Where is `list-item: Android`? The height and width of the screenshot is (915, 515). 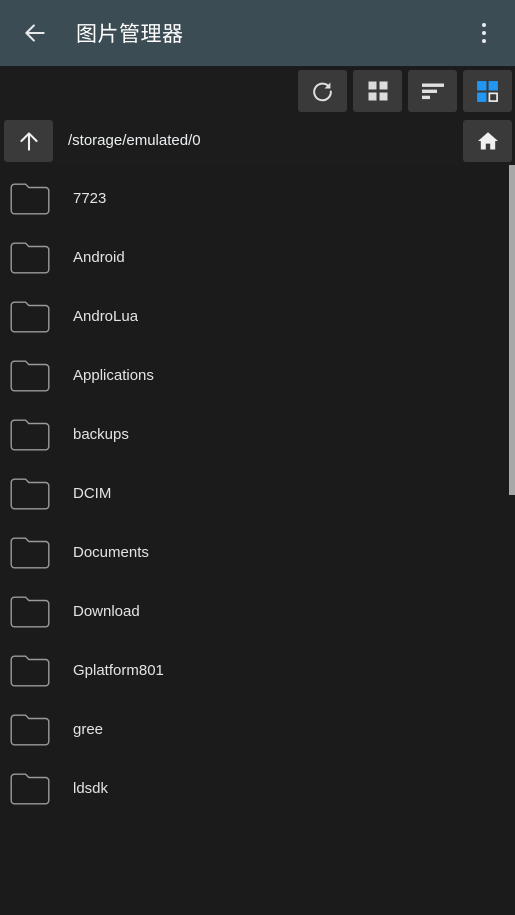 list-item: Android is located at coordinates (257, 257).